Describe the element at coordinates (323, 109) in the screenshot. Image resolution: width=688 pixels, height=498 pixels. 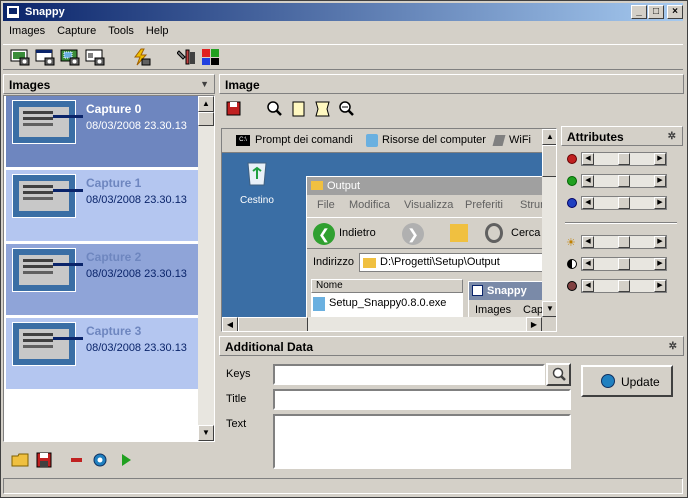
I see `fit-icon` at that location.